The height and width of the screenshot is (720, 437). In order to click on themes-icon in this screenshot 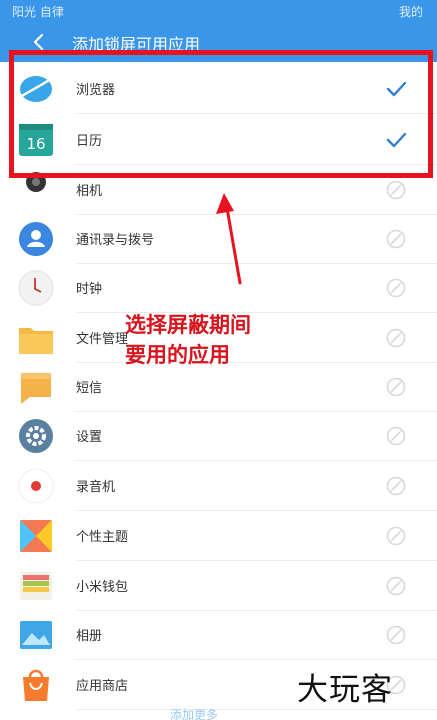, I will do `click(36, 536)`.